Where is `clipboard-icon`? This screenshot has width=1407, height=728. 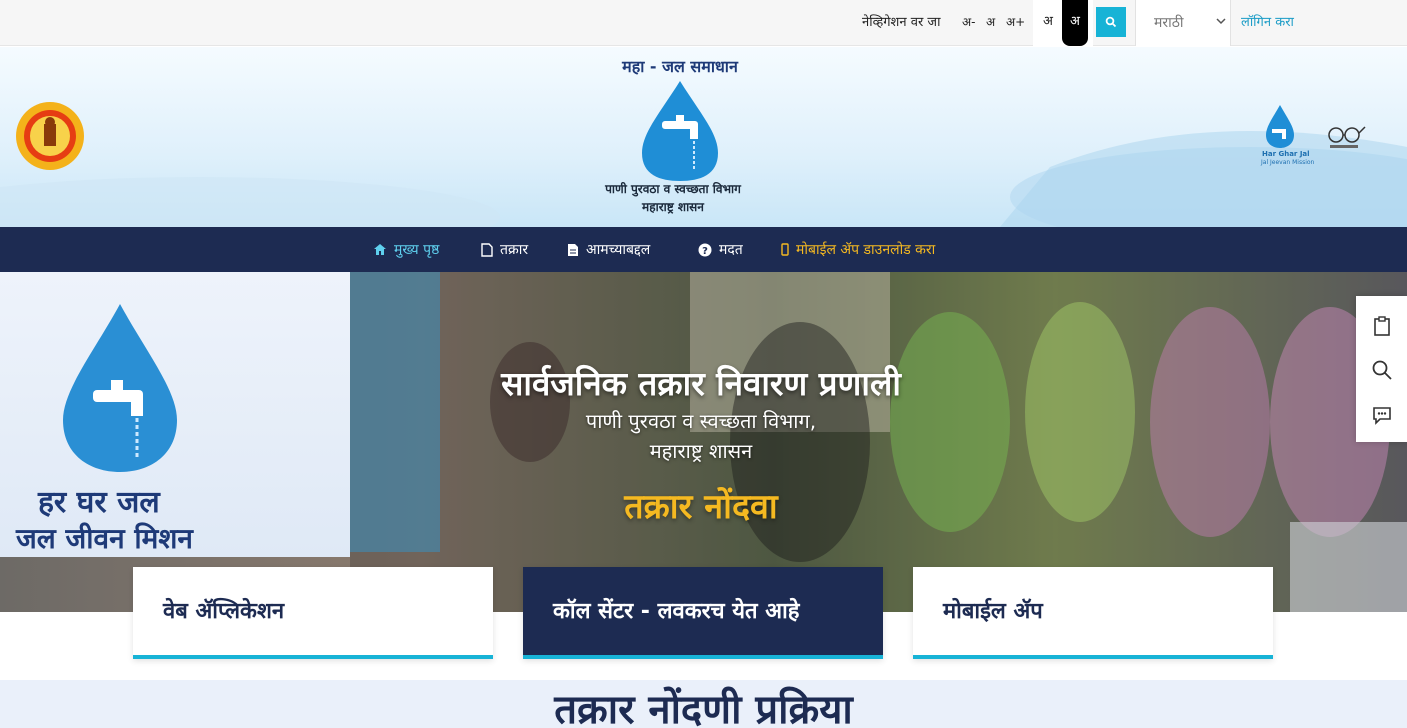
clipboard-icon is located at coordinates (1382, 326).